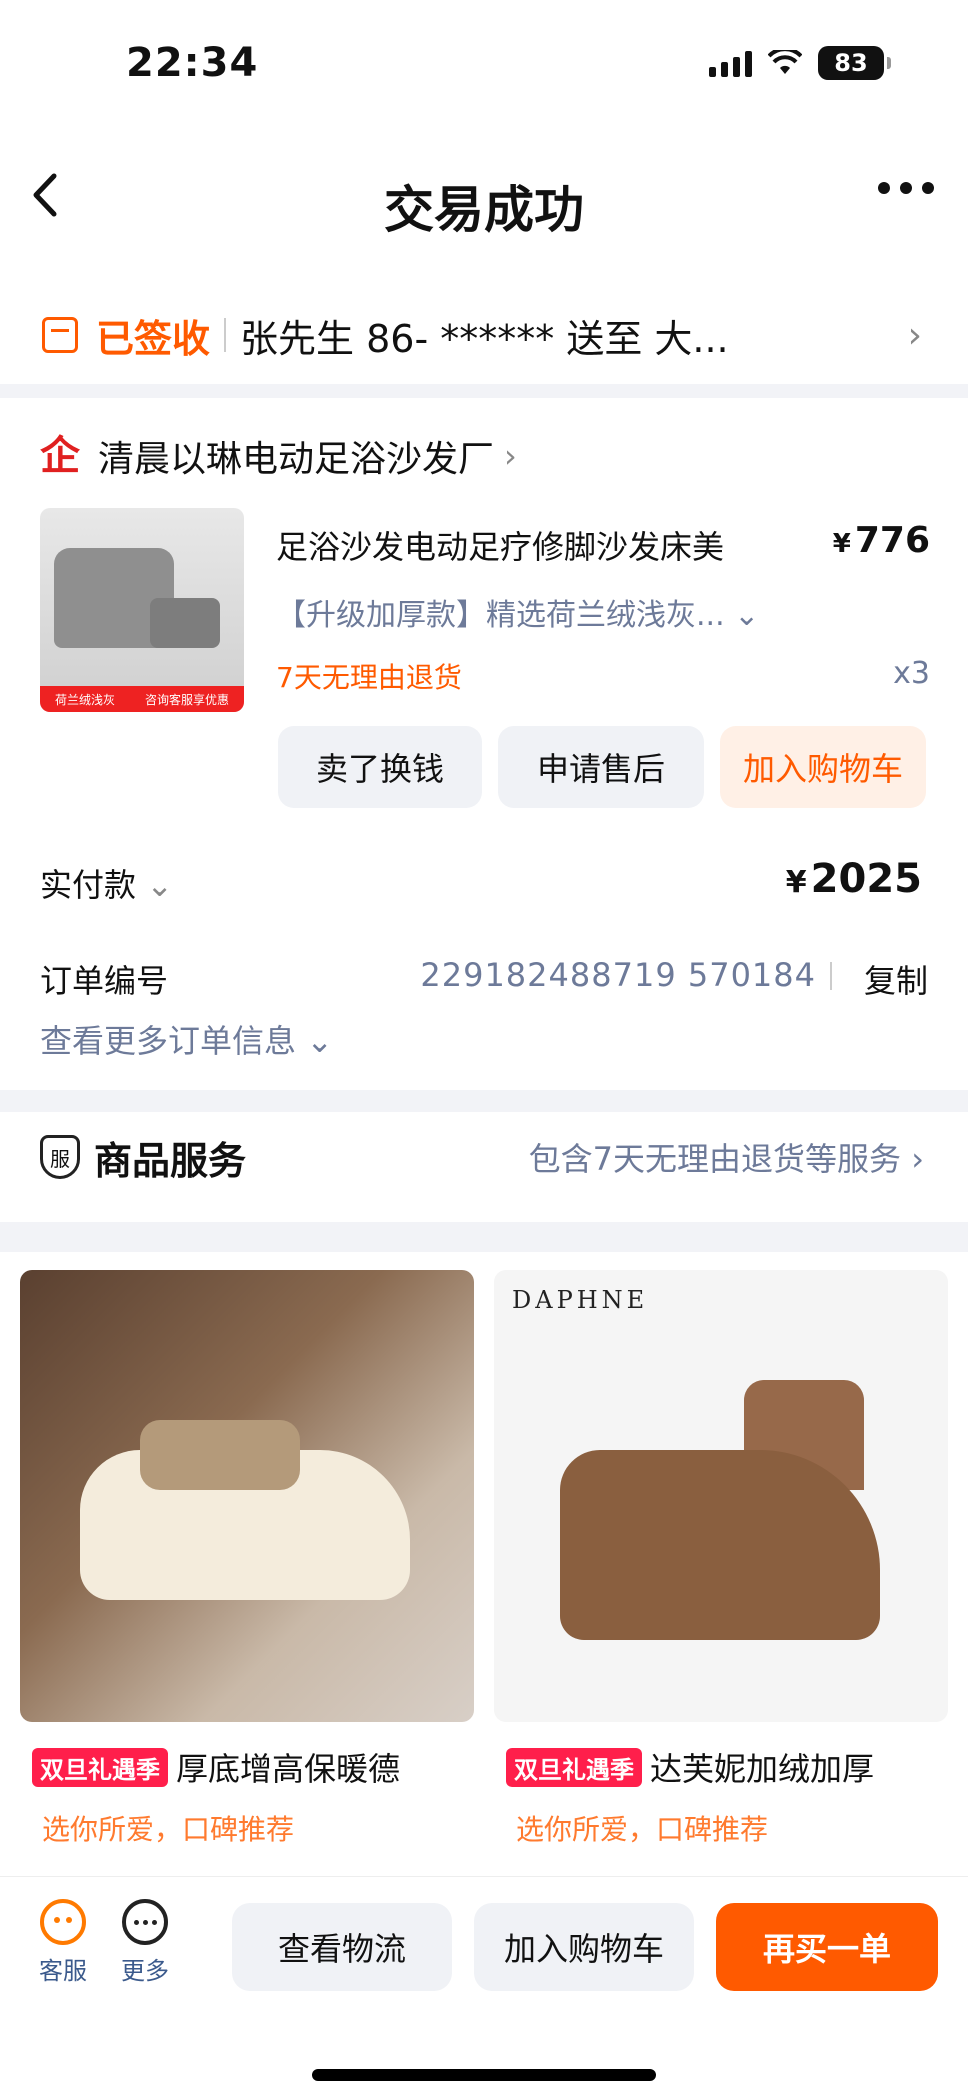  I want to click on product-quantity: x3, so click(911, 673).